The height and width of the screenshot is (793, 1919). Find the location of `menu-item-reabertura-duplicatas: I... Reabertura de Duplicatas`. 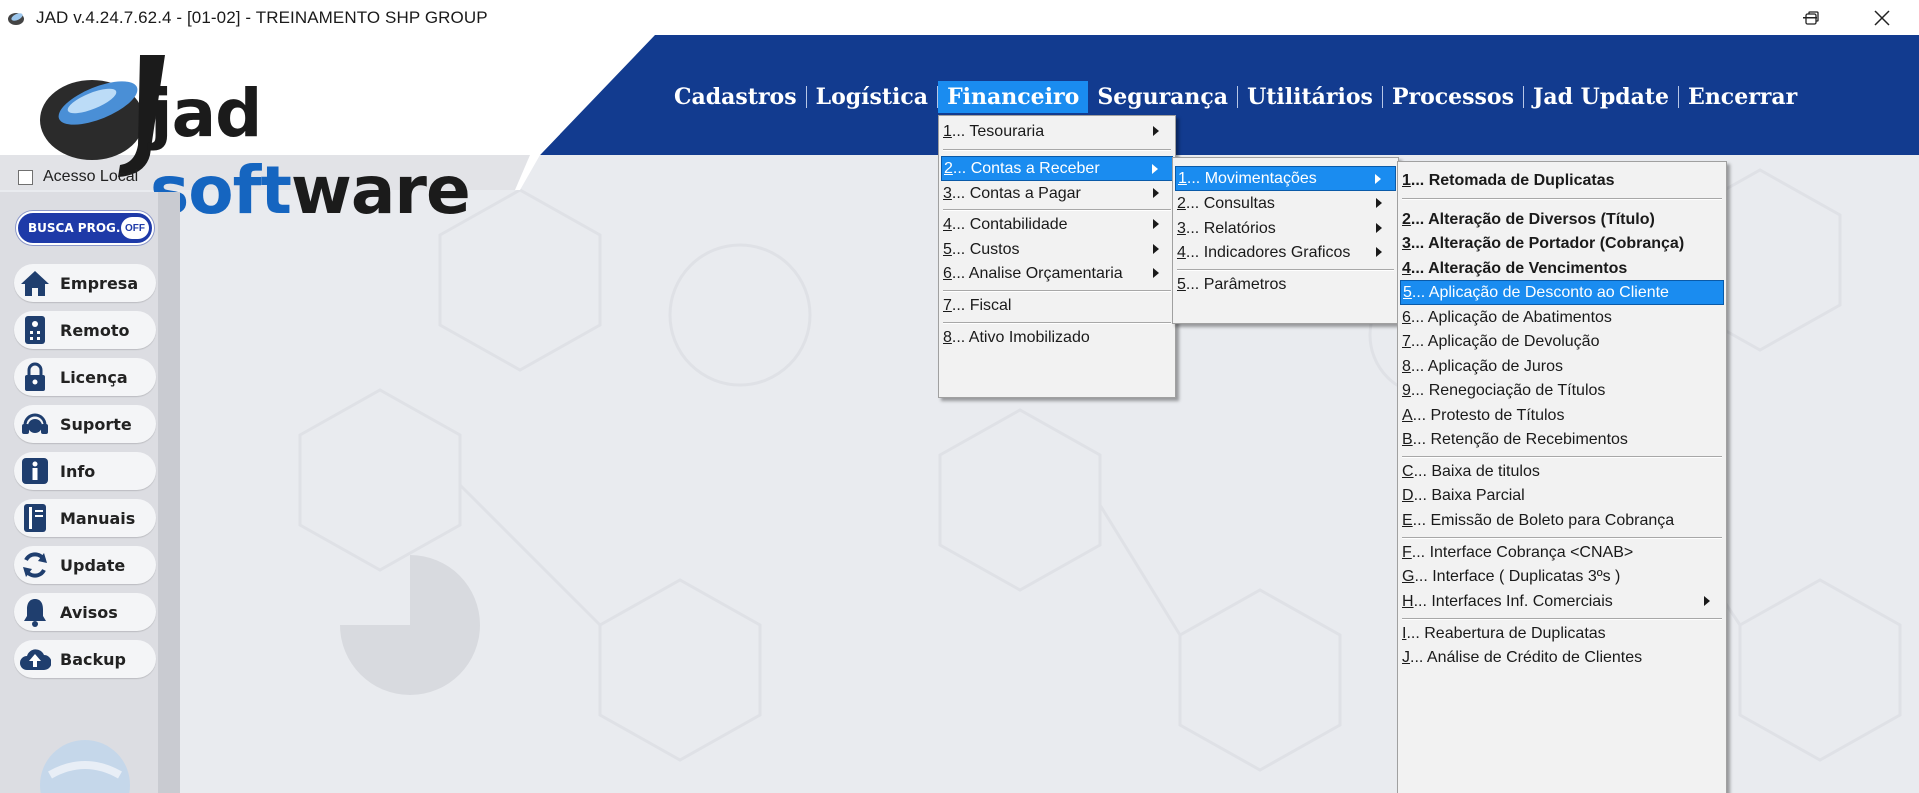

menu-item-reabertura-duplicatas: I... Reabertura de Duplicatas is located at coordinates (1562, 633).